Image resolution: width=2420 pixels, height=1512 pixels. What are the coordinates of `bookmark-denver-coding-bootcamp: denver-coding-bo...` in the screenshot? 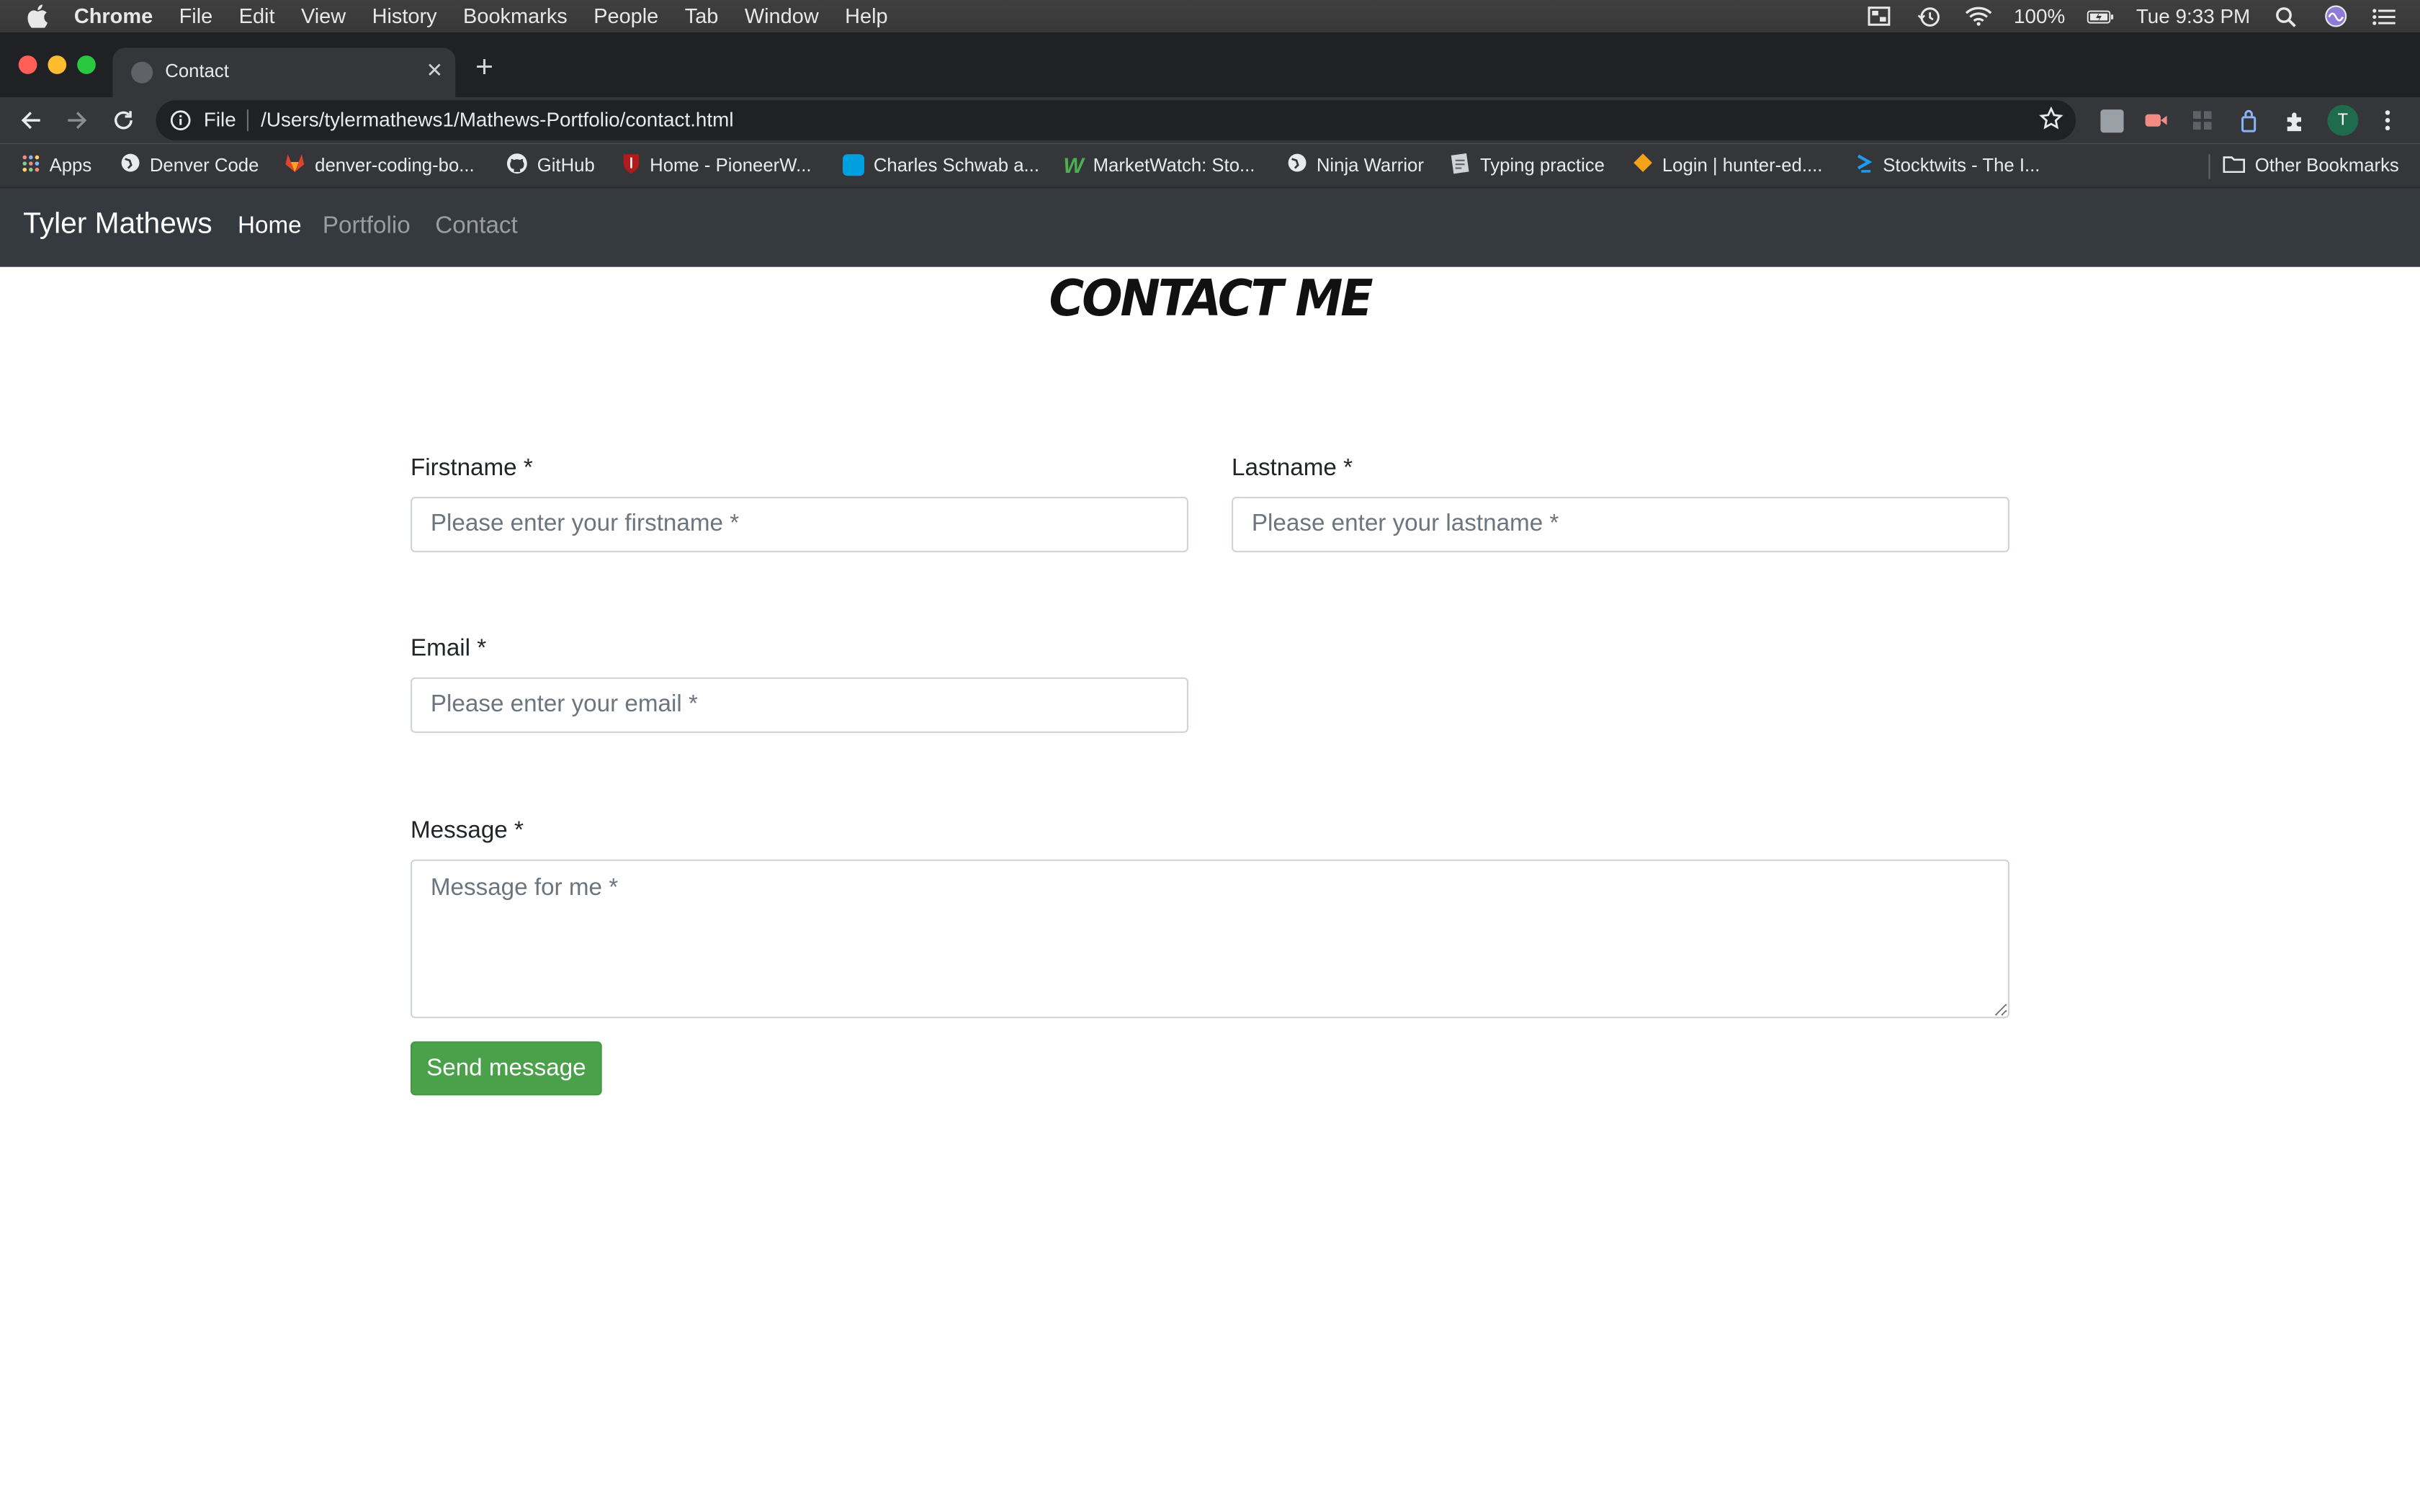 It's located at (379, 165).